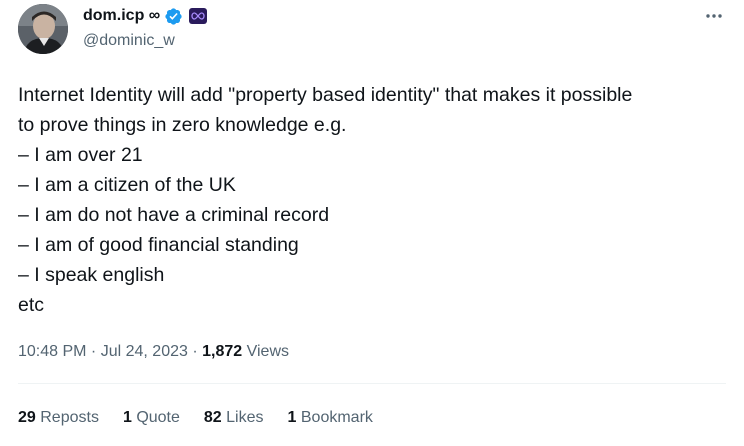 The width and height of the screenshot is (744, 446). Describe the element at coordinates (121, 16) in the screenshot. I see `display-name: dom.icp ∞` at that location.